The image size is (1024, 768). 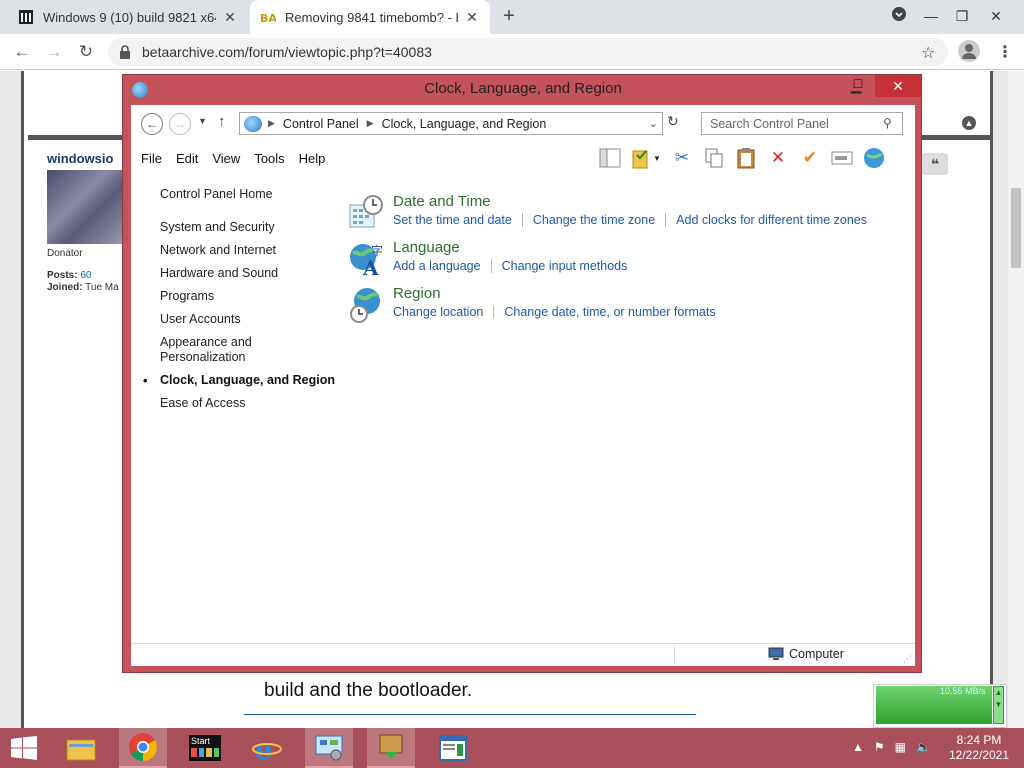 I want to click on nav-clock-language-region: Clock, Language, and Region, so click(x=241, y=380).